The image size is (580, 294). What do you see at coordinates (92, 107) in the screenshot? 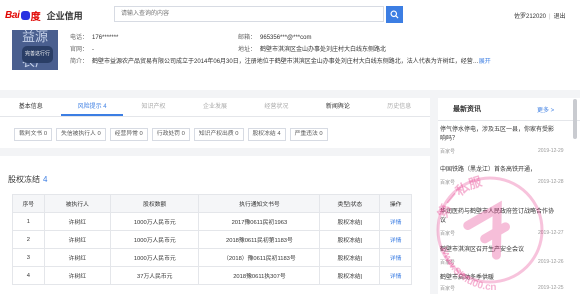
I see `tab-risk-alert: 风险提示 4` at bounding box center [92, 107].